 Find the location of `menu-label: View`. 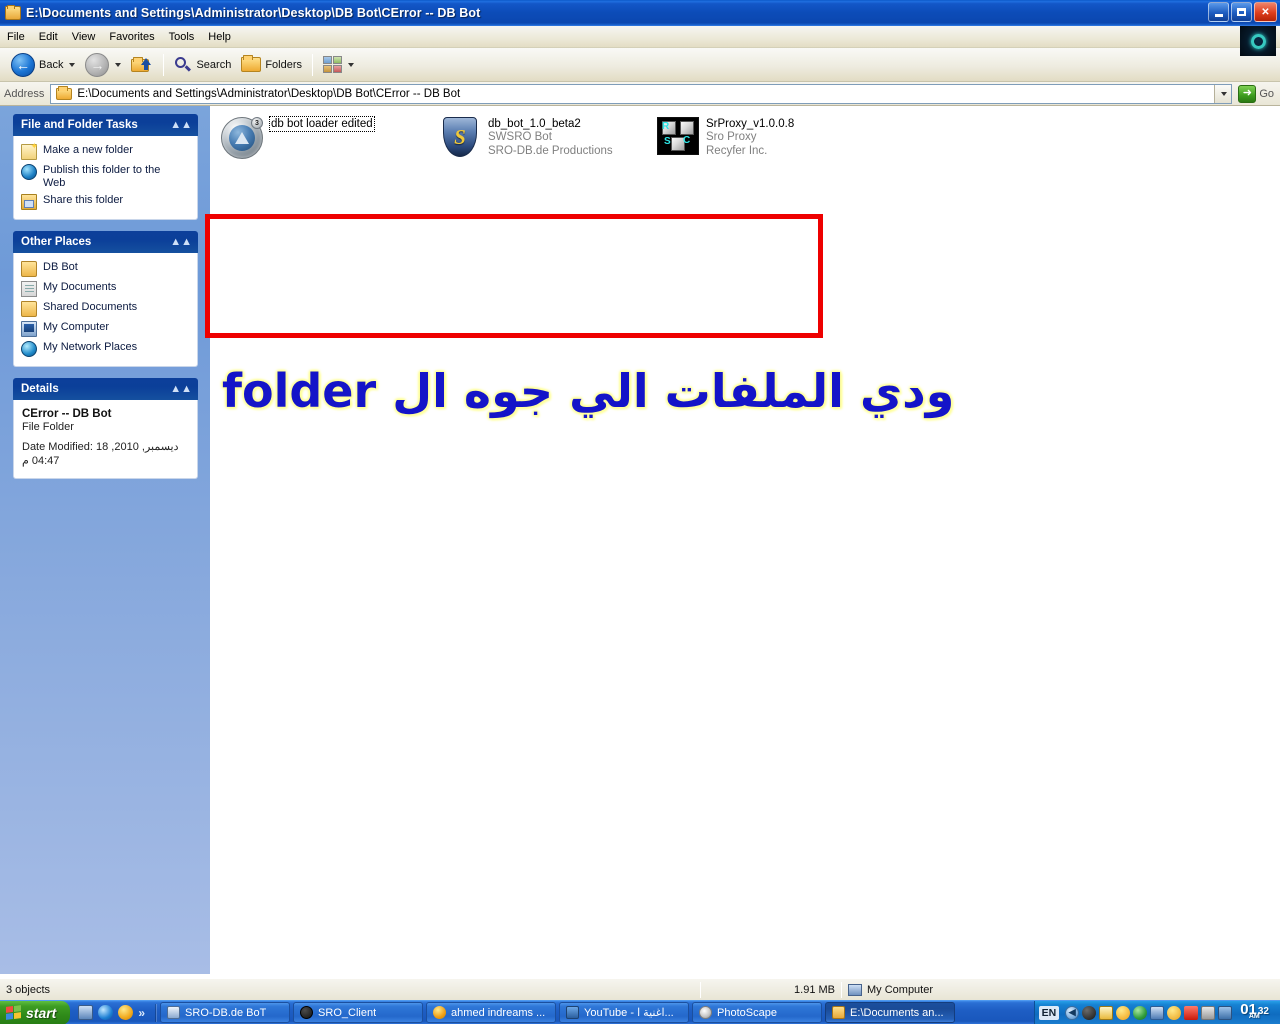

menu-label: View is located at coordinates (83, 36).